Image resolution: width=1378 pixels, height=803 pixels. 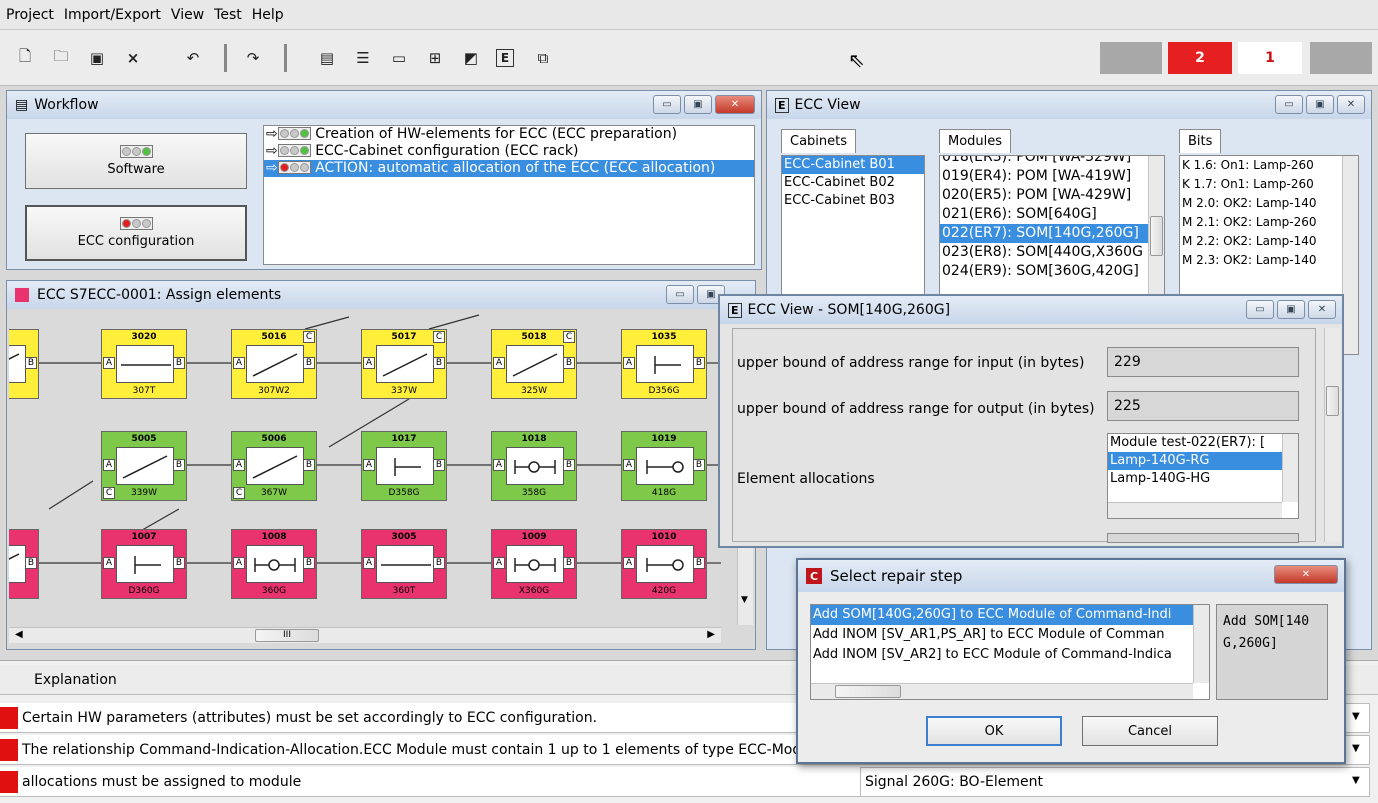 I want to click on bit-item: M 2.2: OK2: Lamp-140, so click(x=1269, y=241).